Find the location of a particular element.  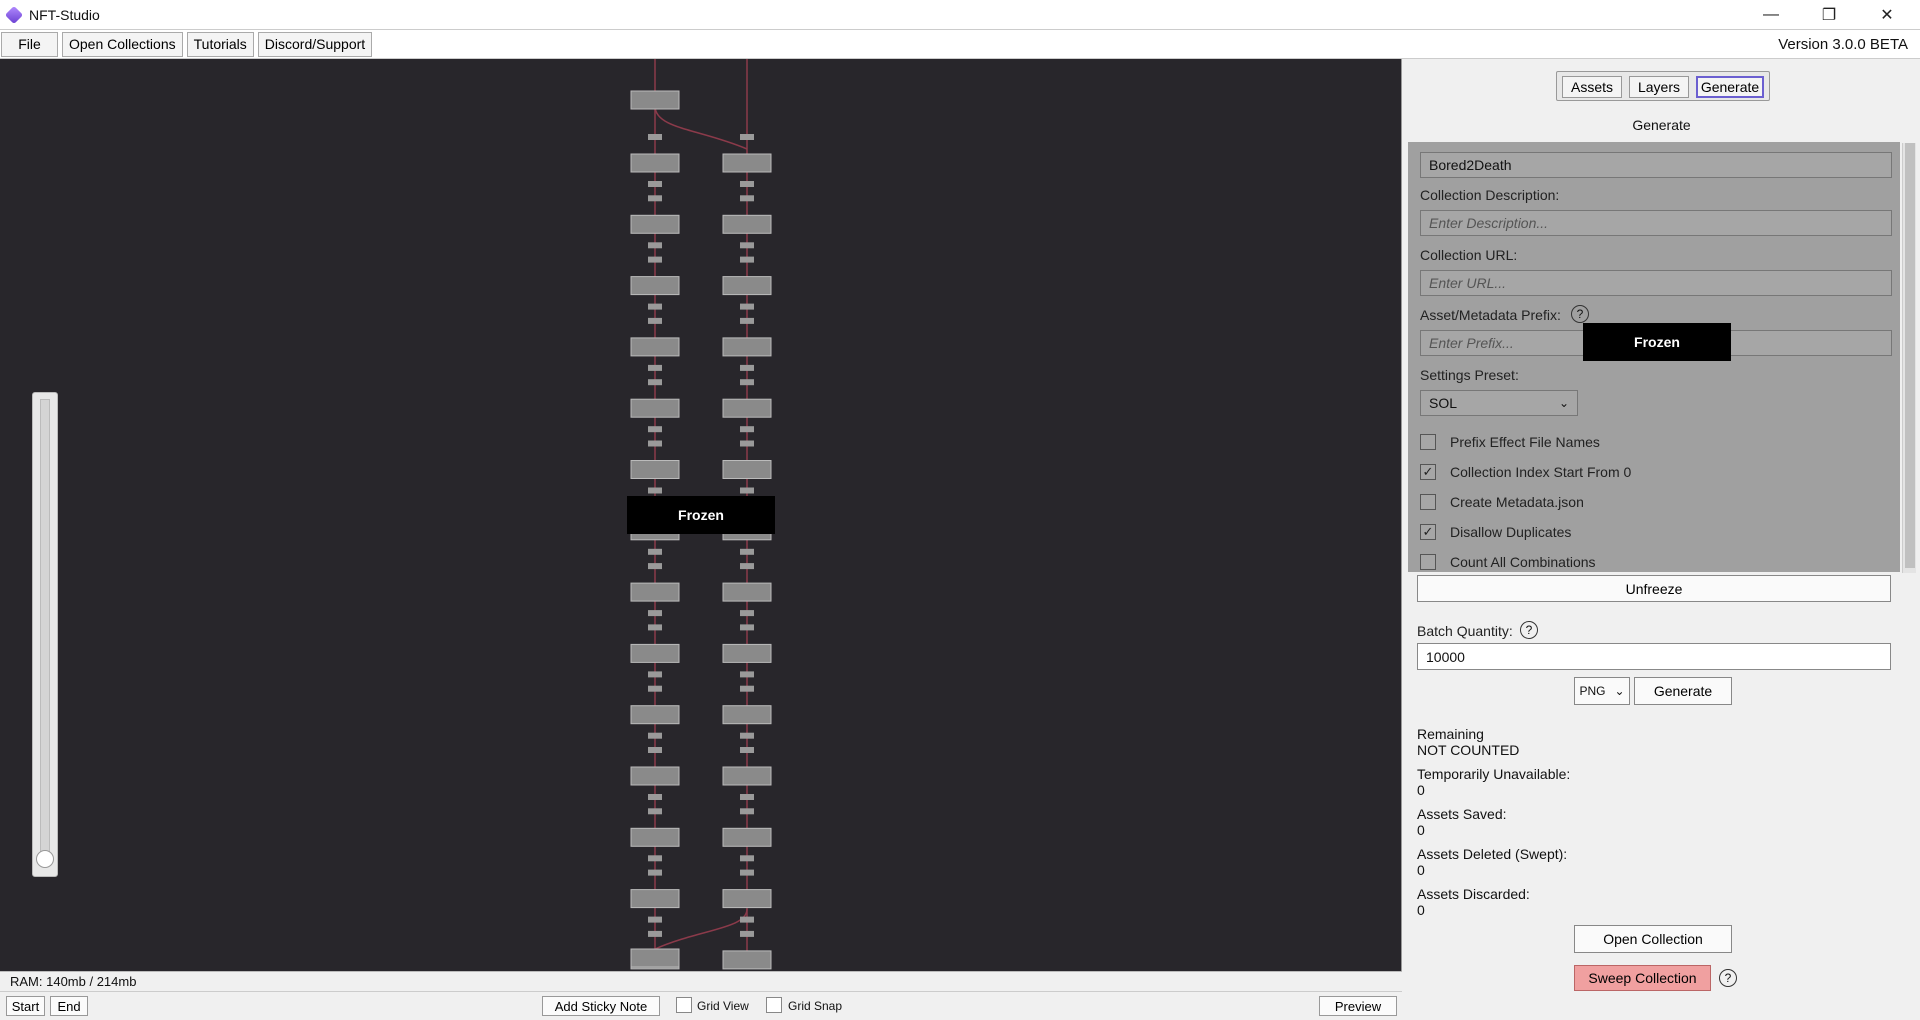

option-label: Collection Index Start From 0 is located at coordinates (1541, 472).